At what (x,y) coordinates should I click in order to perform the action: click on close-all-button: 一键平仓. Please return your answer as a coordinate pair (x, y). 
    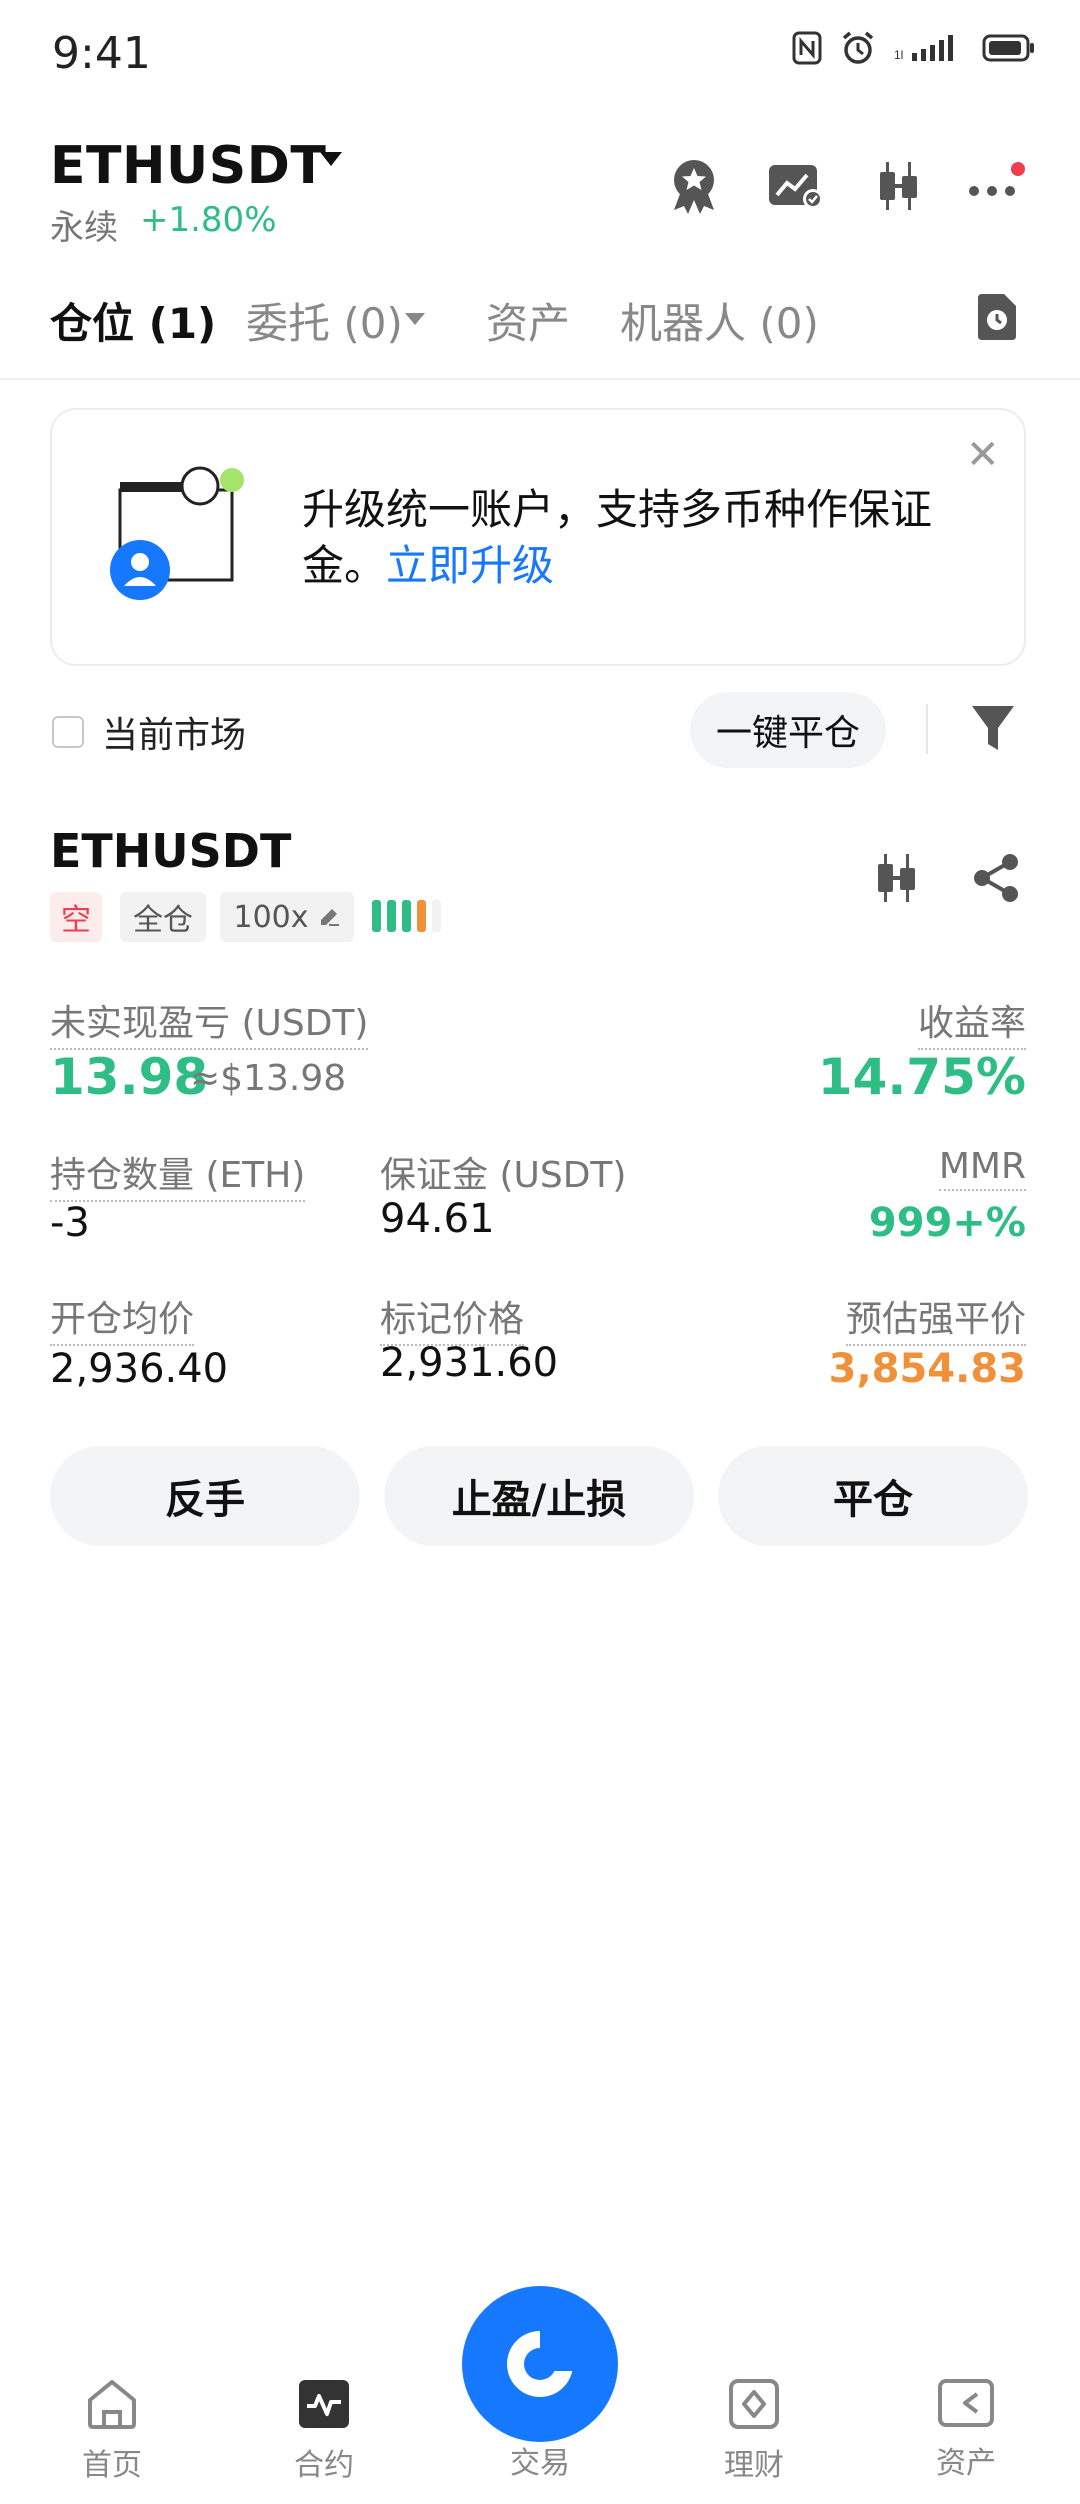
    Looking at the image, I should click on (788, 730).